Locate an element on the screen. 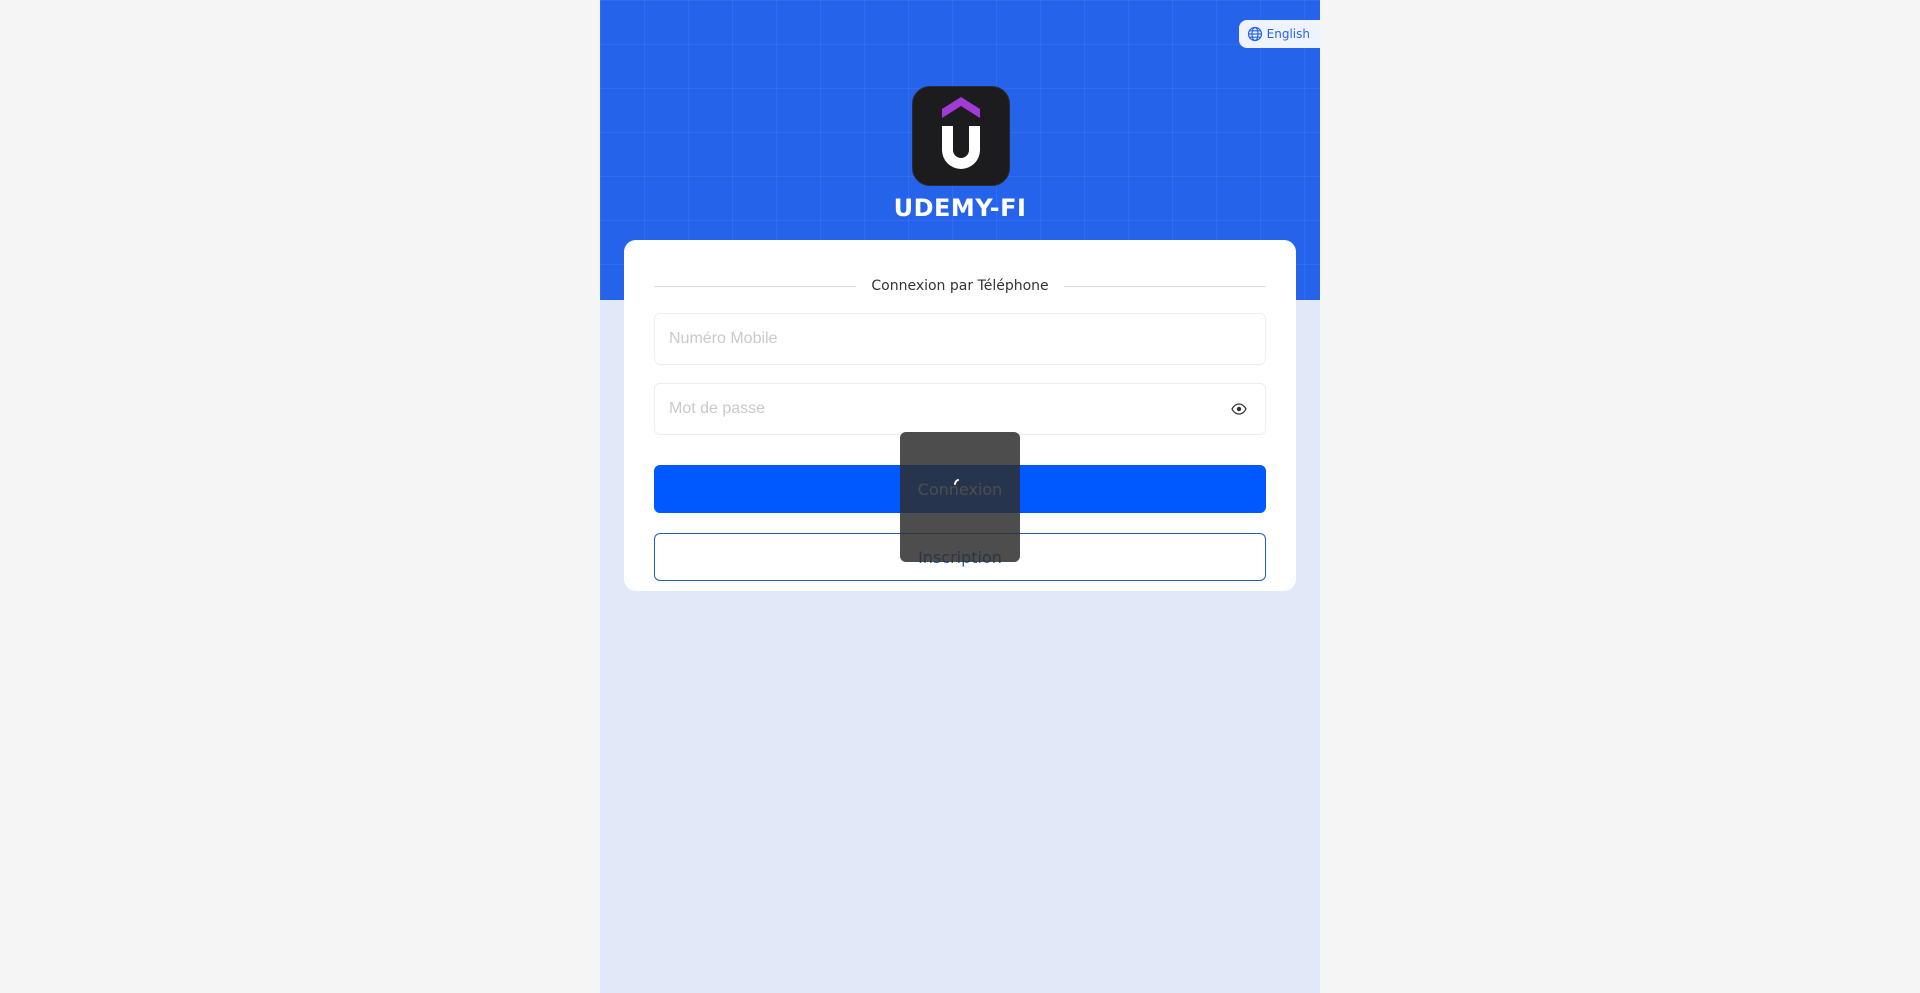 This screenshot has height=993, width=1920. udemy-u-logo-icon is located at coordinates (961, 133).